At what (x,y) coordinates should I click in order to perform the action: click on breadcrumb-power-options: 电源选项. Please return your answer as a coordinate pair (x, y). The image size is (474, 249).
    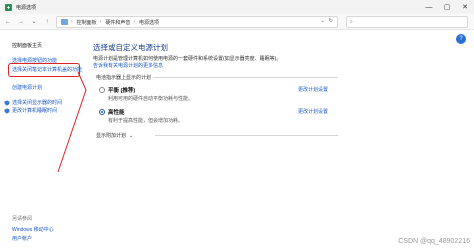
    Looking at the image, I should click on (149, 22).